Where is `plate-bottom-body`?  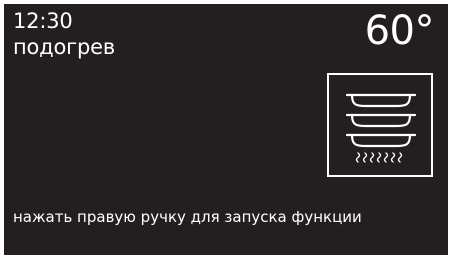 plate-bottom-body is located at coordinates (381, 140).